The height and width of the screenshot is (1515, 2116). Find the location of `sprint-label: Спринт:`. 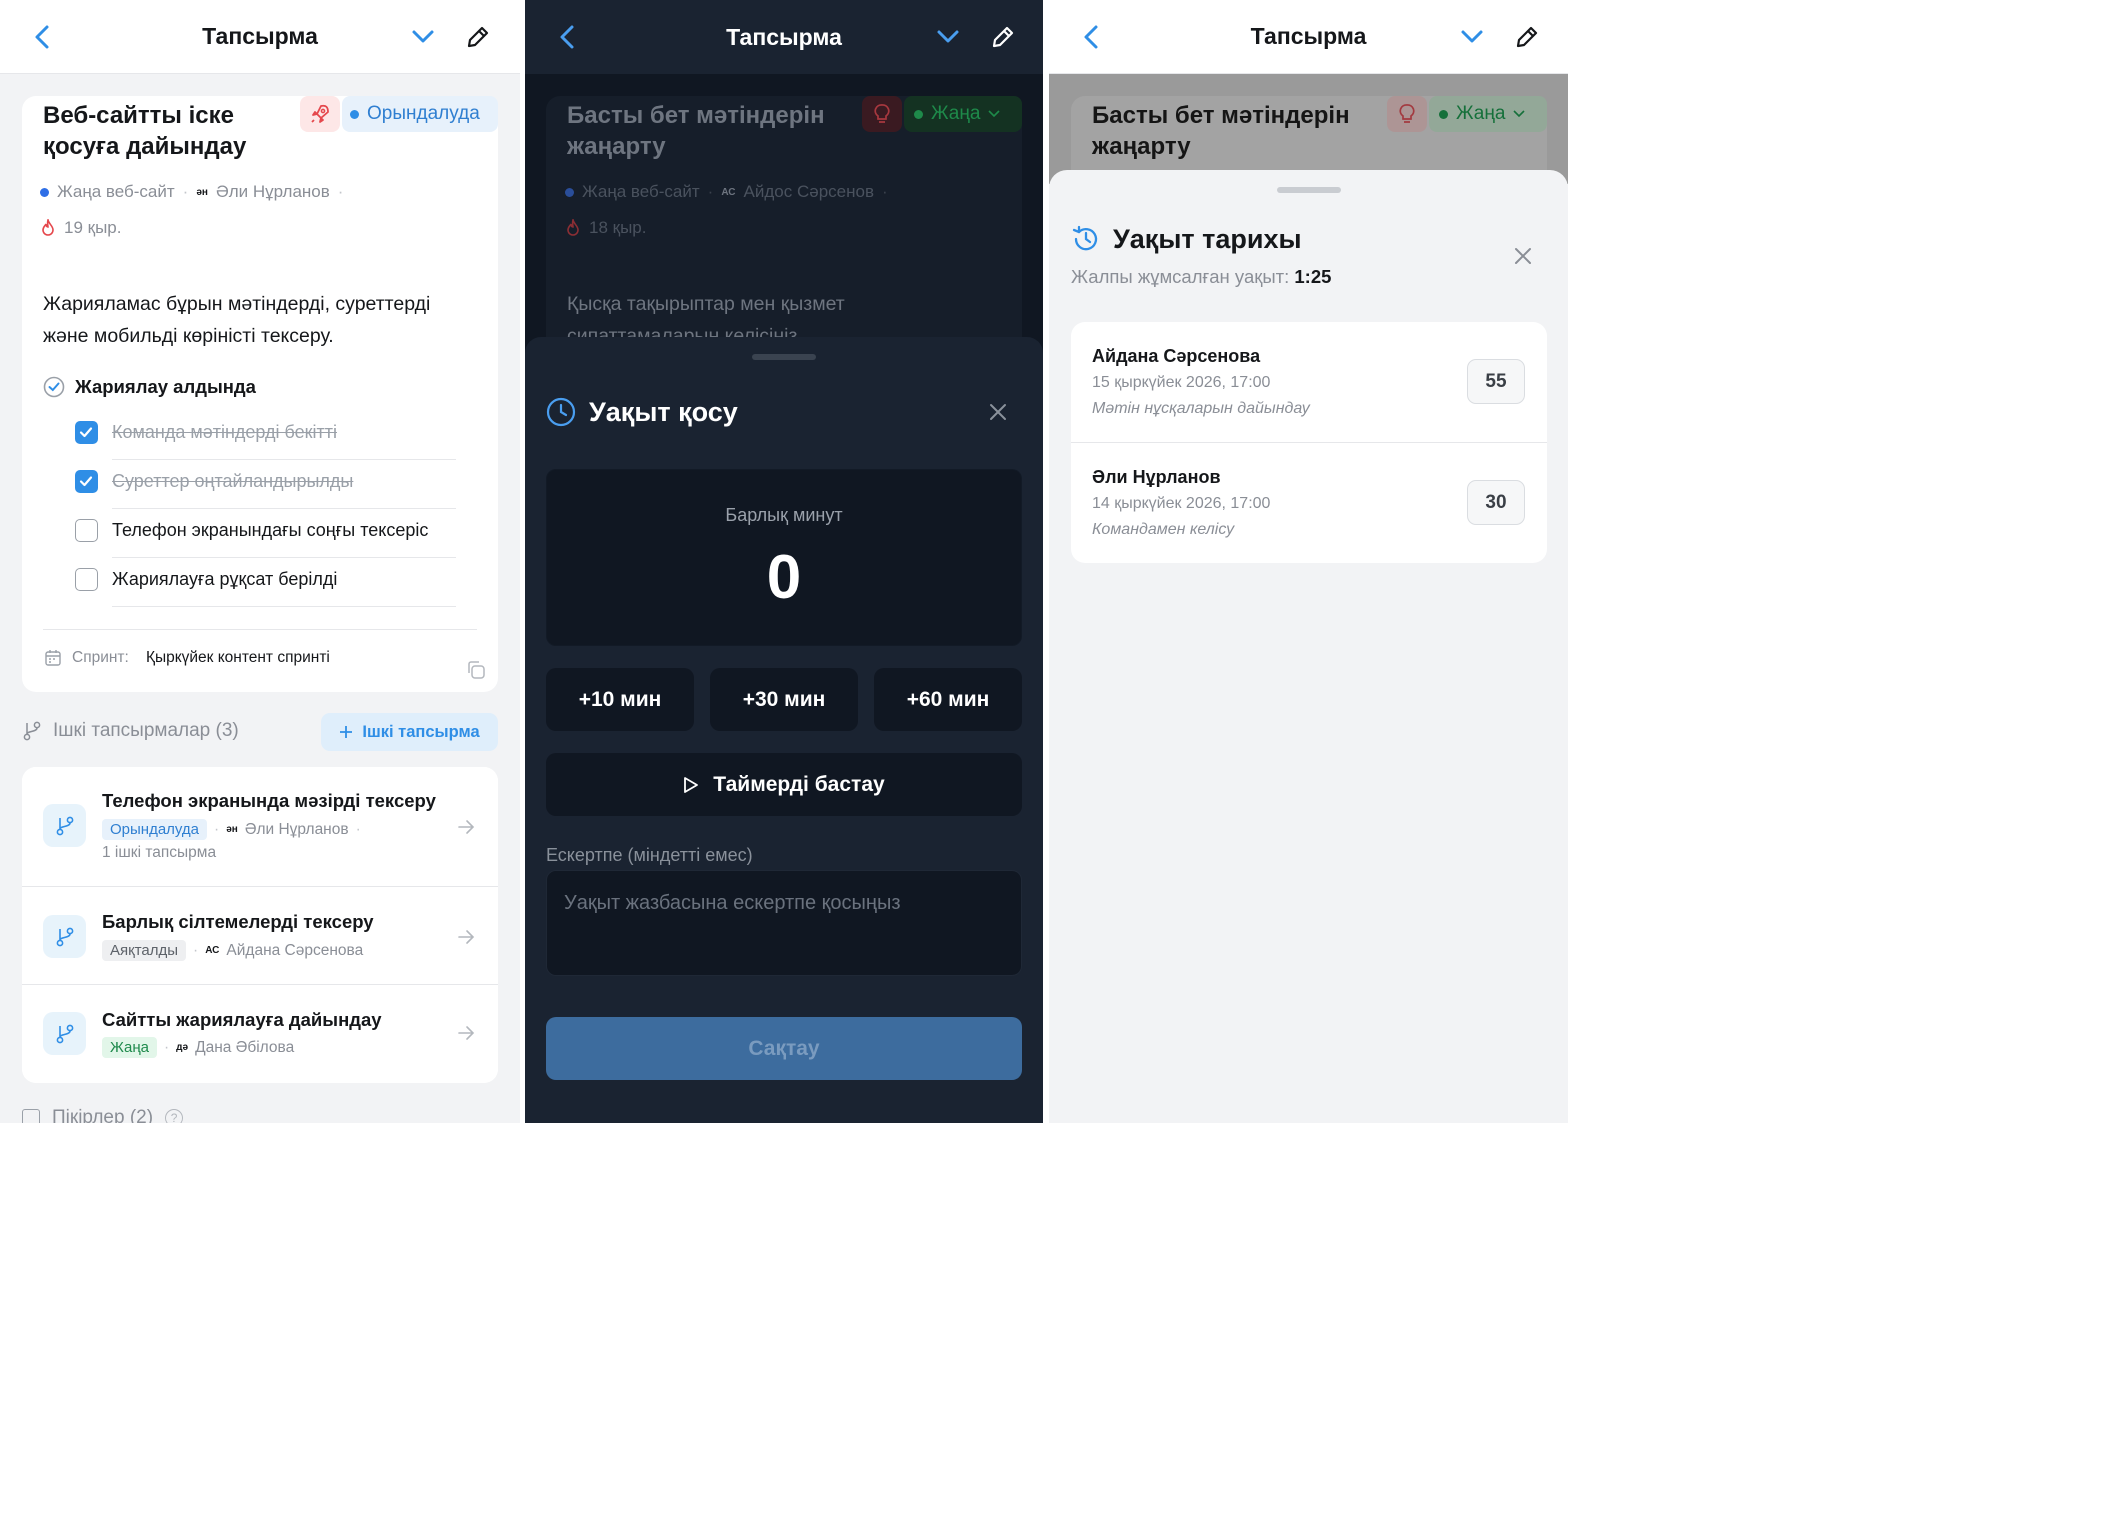

sprint-label: Спринт: is located at coordinates (100, 657).